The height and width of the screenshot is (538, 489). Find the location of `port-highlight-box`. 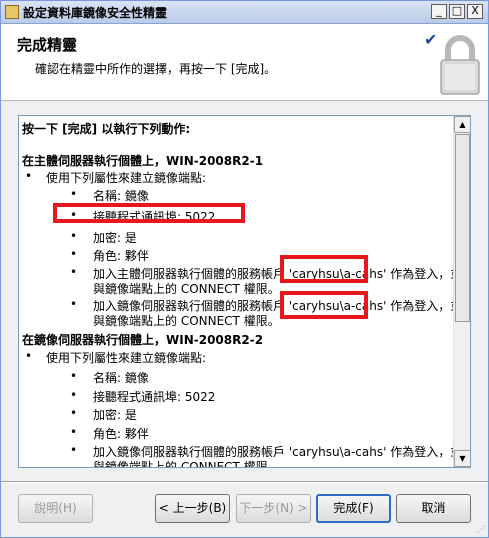

port-highlight-box is located at coordinates (149, 213).